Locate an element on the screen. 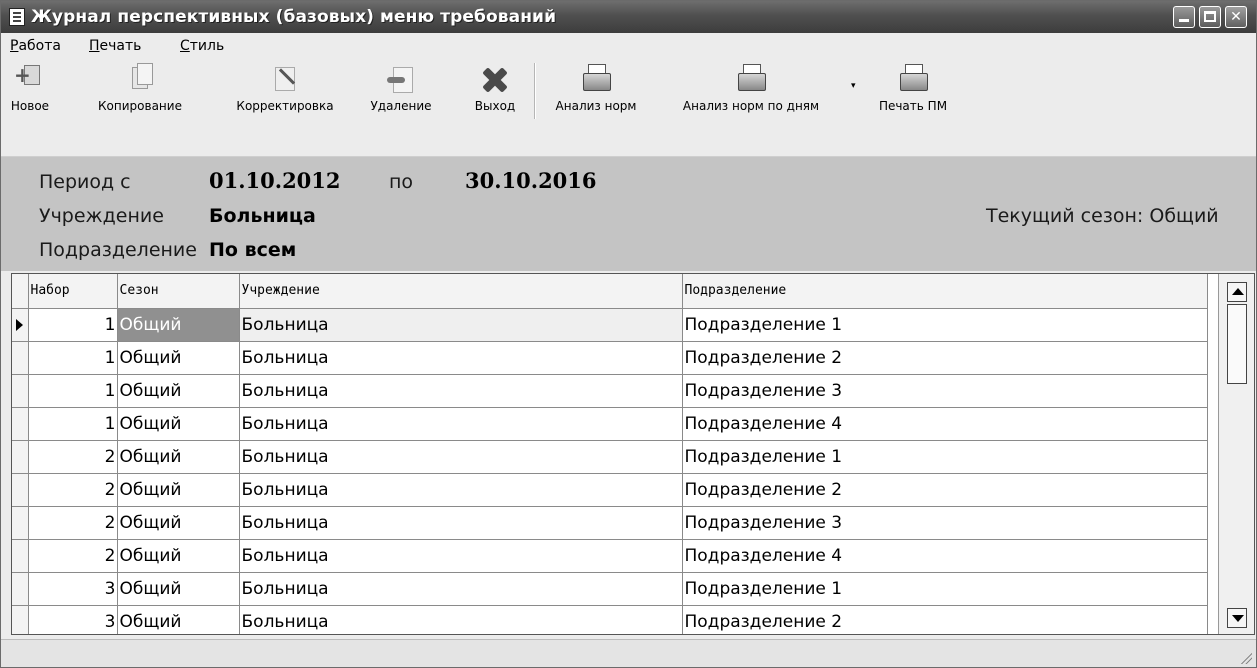  close-button: ✕ is located at coordinates (1236, 17).